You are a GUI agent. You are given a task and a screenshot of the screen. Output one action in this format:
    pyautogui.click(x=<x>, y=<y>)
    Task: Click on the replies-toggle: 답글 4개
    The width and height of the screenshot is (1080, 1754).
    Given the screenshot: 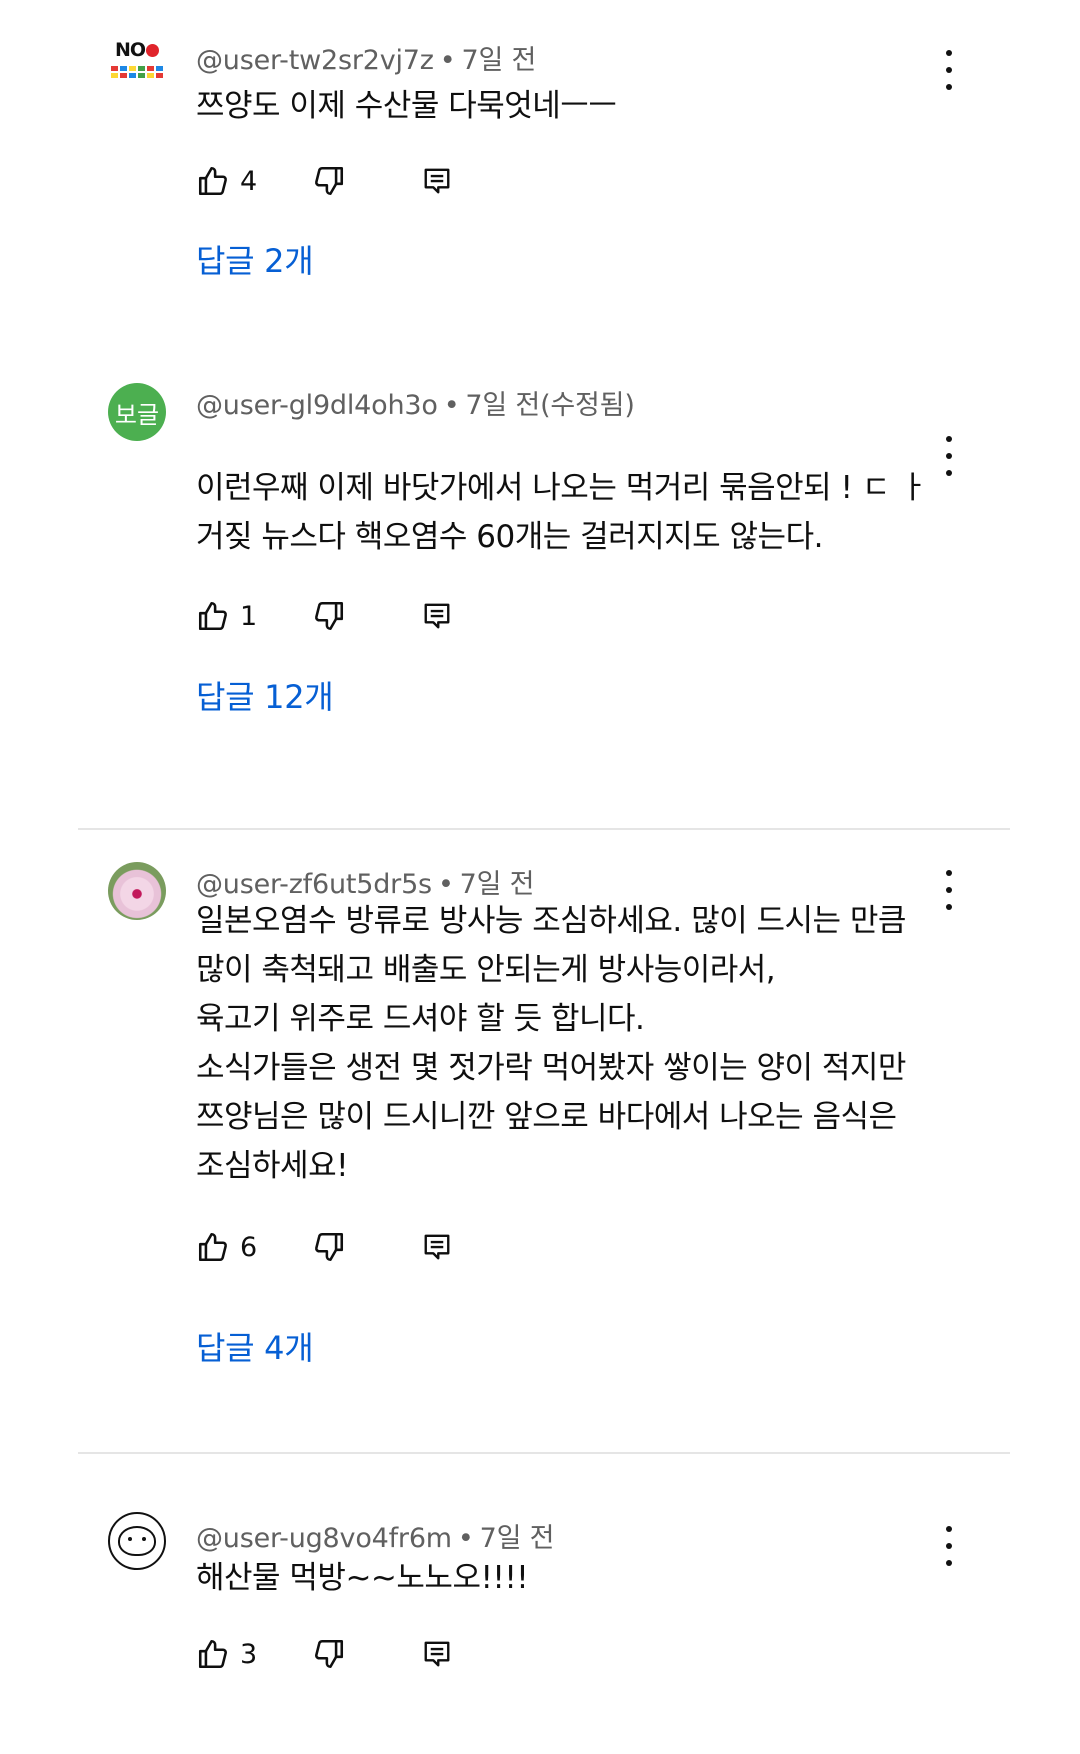 What is the action you would take?
    pyautogui.click(x=255, y=1346)
    